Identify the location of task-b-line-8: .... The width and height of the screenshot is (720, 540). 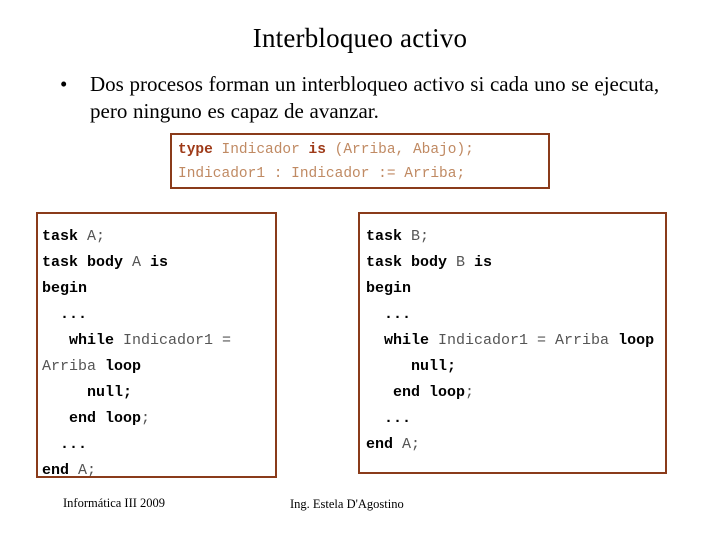
(513, 419).